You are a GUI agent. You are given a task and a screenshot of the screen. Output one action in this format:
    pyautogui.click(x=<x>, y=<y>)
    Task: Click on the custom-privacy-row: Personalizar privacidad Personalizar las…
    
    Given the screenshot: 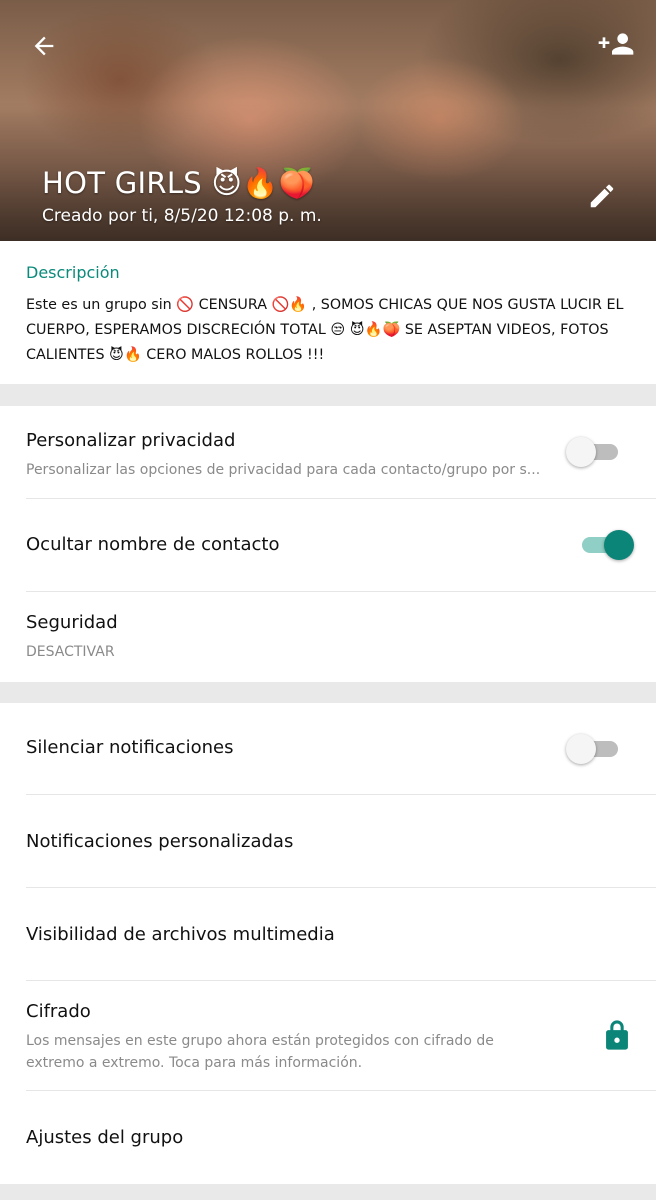 What is the action you would take?
    pyautogui.click(x=328, y=452)
    